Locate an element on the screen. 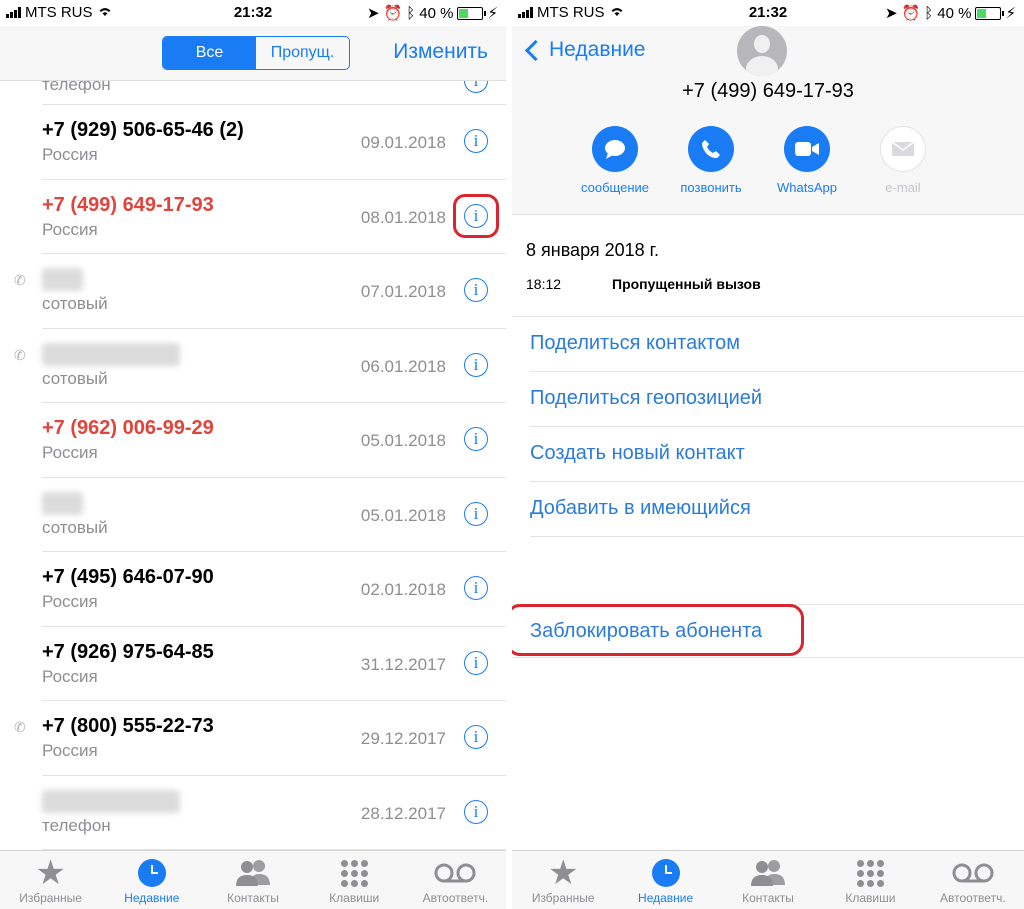 The image size is (1024, 909). call-row: +7 (962) 006-99-29 Россия 05.01.2018 i is located at coordinates (253, 440).